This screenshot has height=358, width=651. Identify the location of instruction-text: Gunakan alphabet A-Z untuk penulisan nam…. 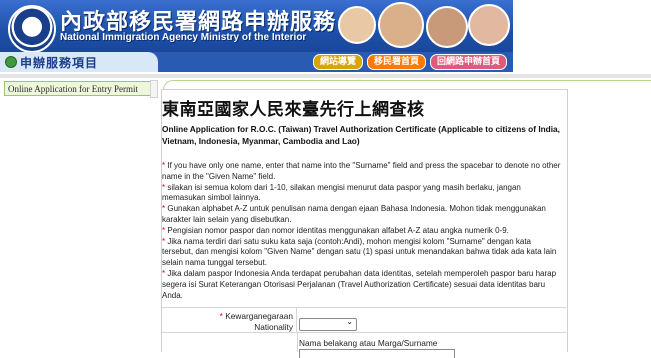
(354, 214).